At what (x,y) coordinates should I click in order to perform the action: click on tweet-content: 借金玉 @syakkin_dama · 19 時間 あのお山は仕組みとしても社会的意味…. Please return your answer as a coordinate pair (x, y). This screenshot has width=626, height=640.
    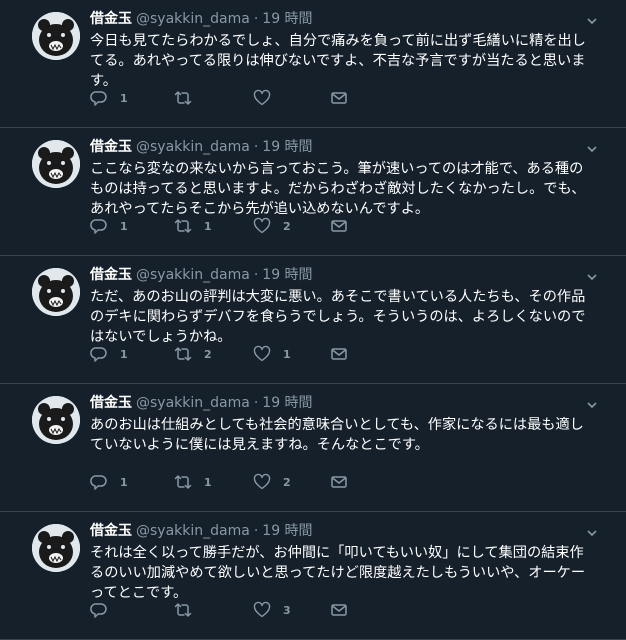
    Looking at the image, I should click on (342, 424).